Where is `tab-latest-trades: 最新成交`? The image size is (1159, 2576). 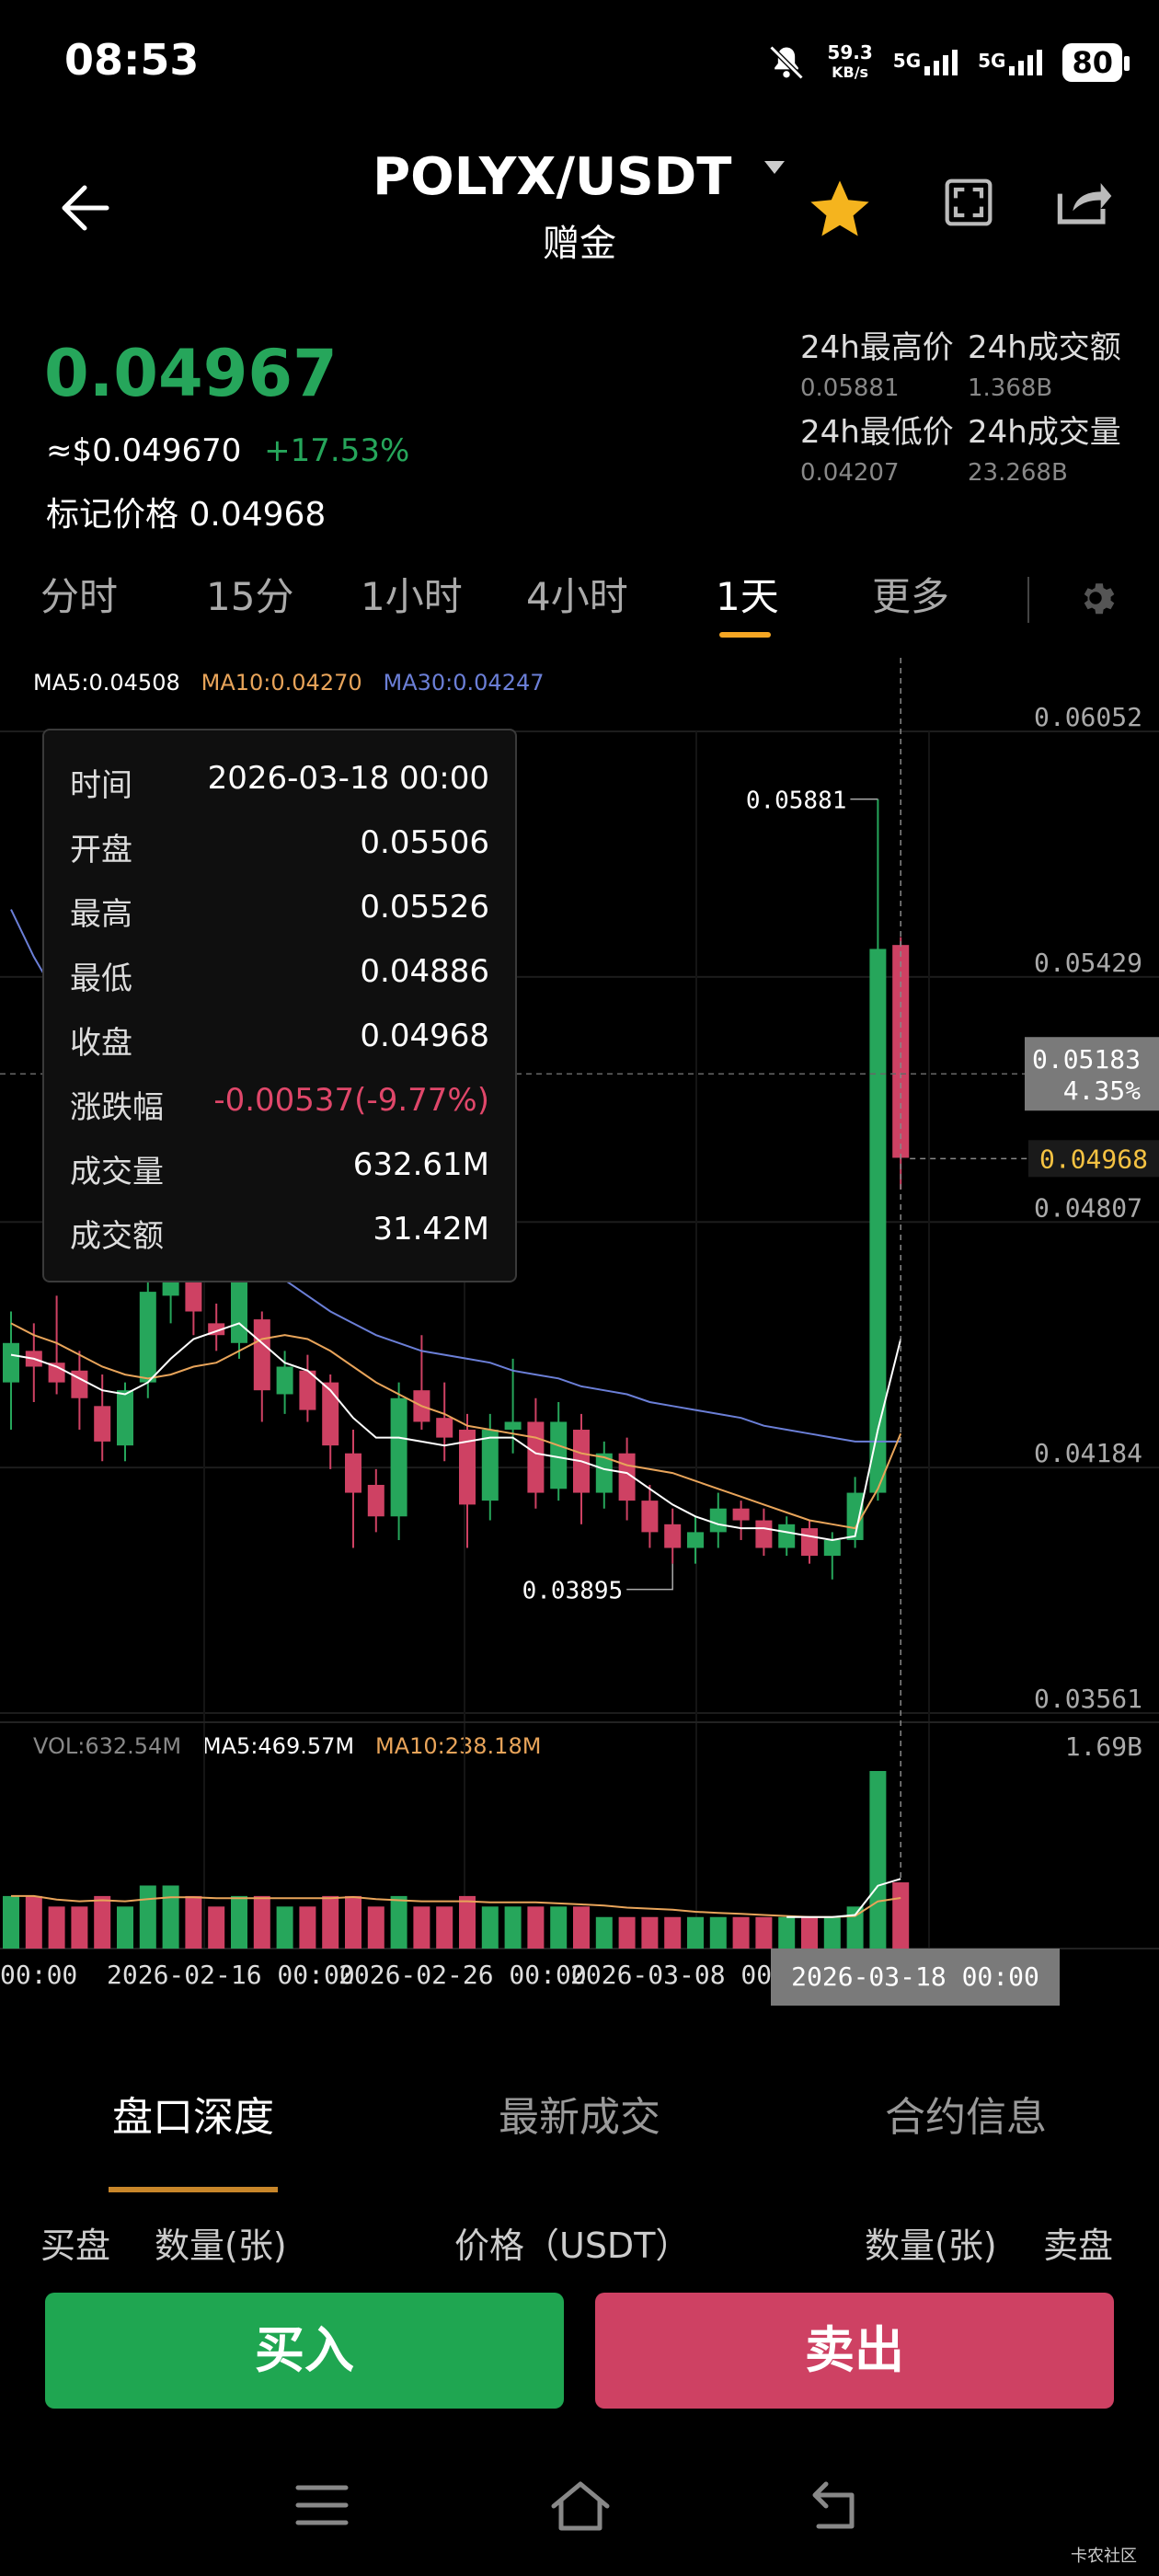 tab-latest-trades: 最新成交 is located at coordinates (579, 2113).